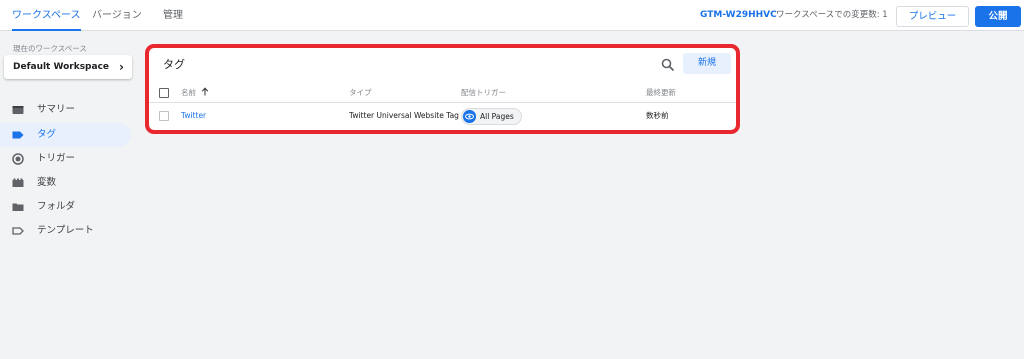 The image size is (1024, 359). Describe the element at coordinates (56, 158) in the screenshot. I see `sidebar-item-label: トリガー` at that location.